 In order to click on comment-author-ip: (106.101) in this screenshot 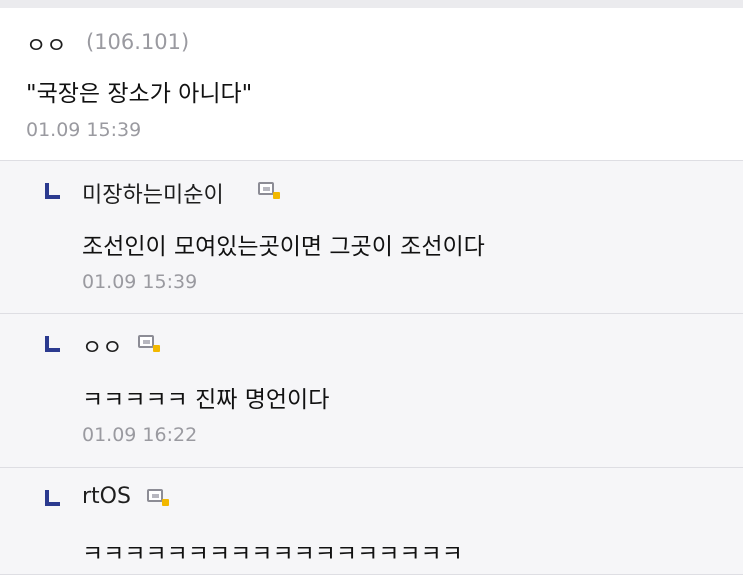, I will do `click(138, 42)`.